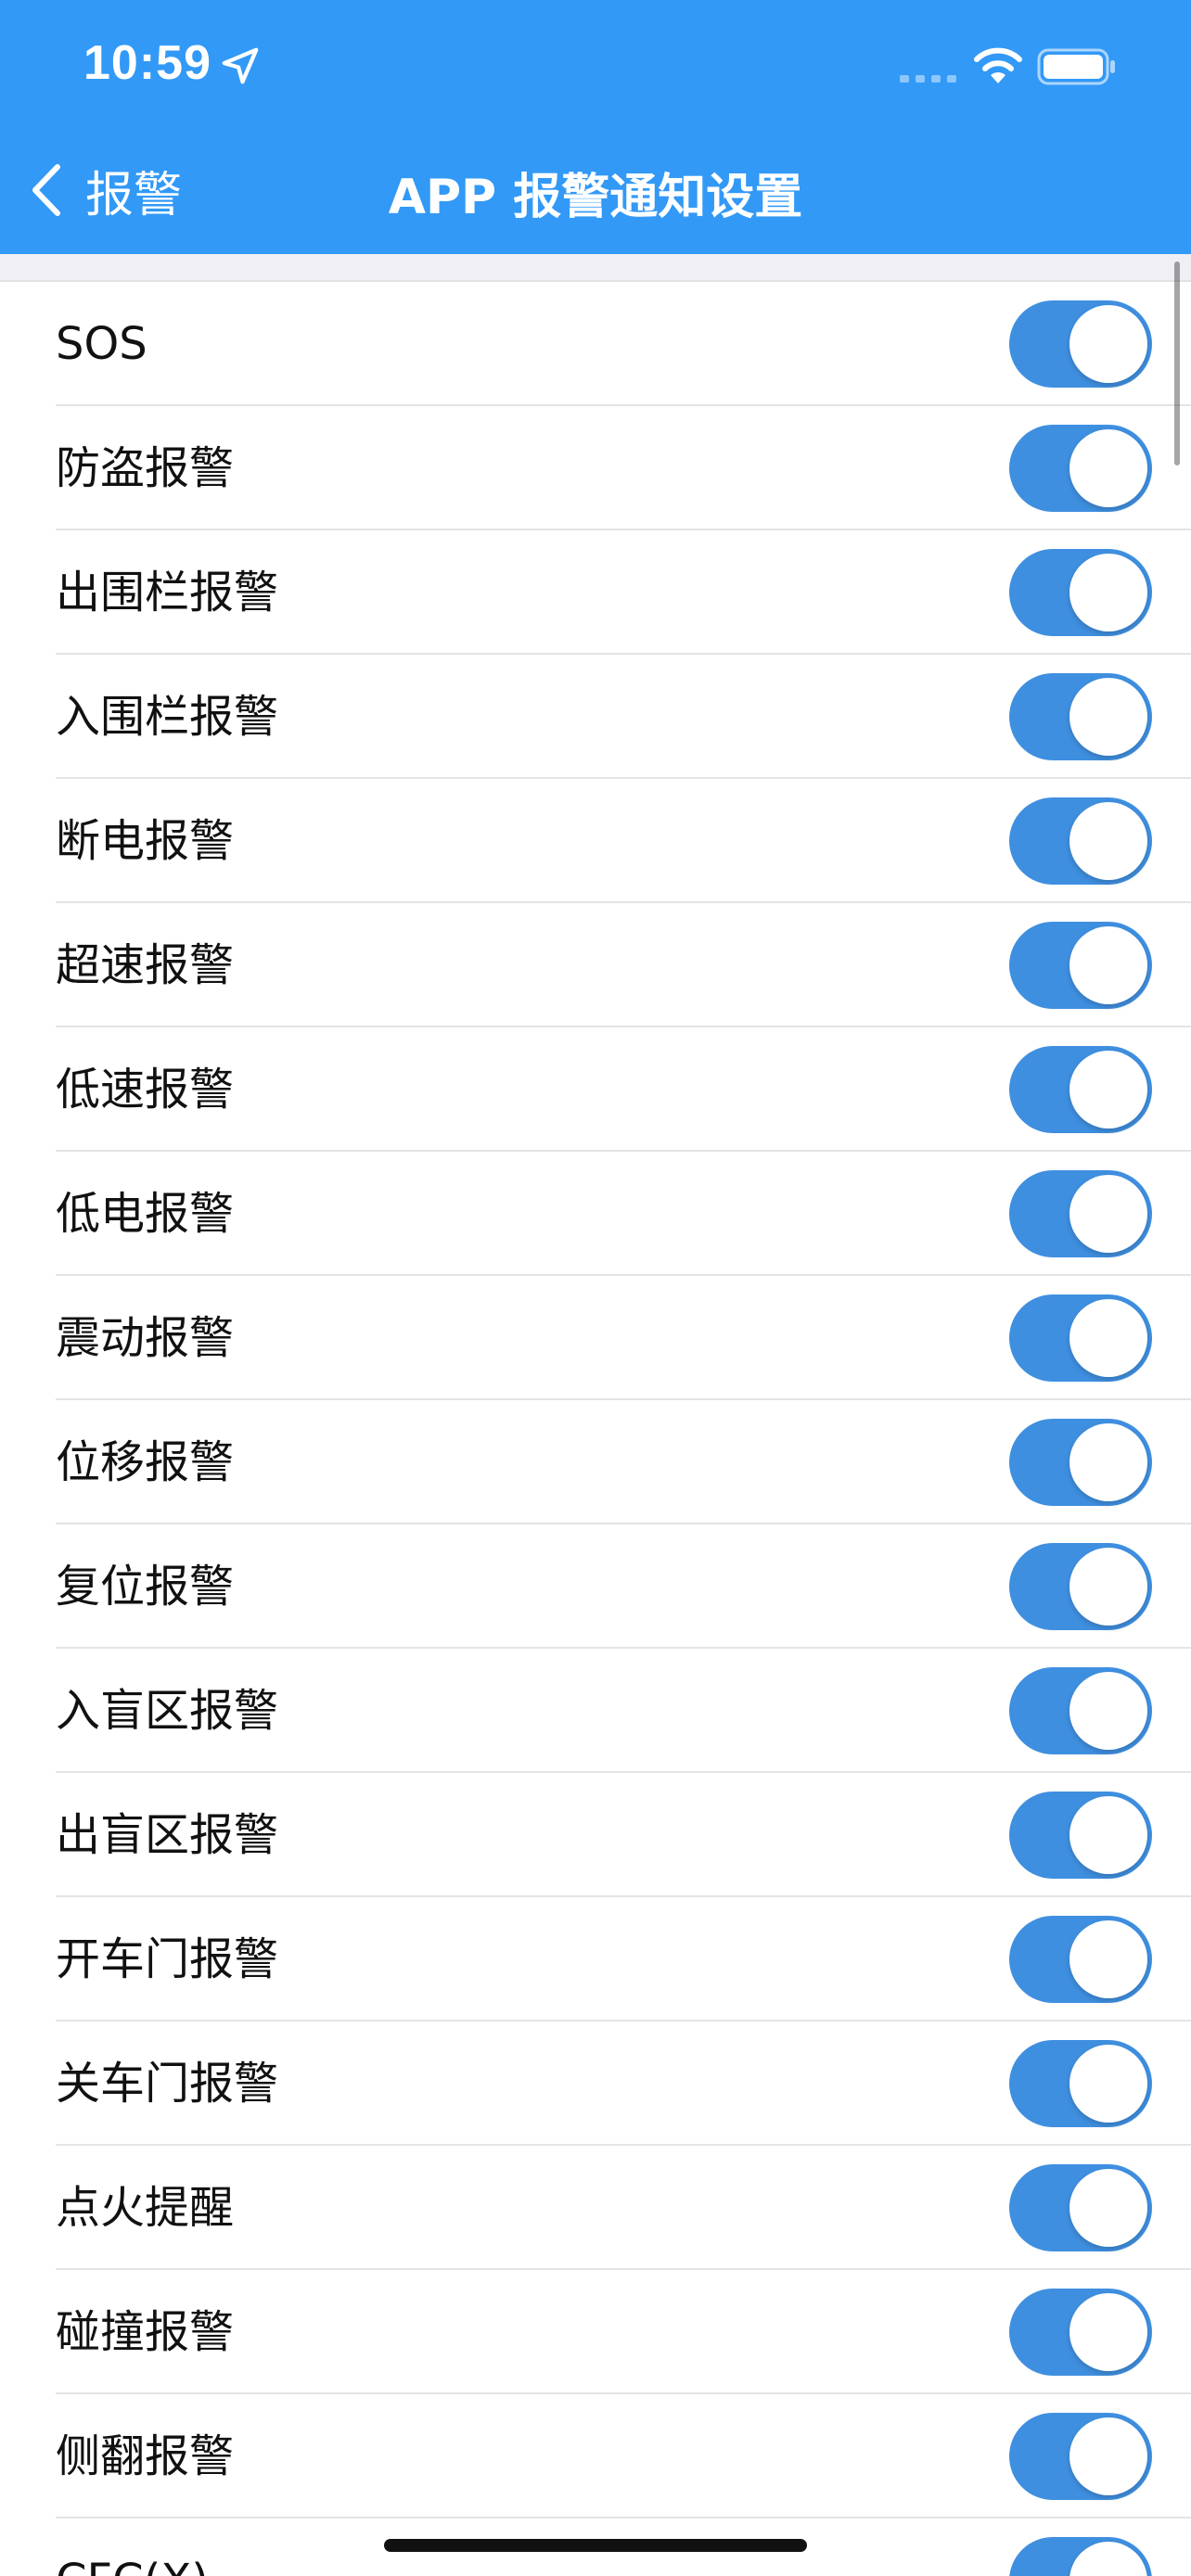 This screenshot has height=2576, width=1191. I want to click on alarm-label: 侧翻报警, so click(145, 2456).